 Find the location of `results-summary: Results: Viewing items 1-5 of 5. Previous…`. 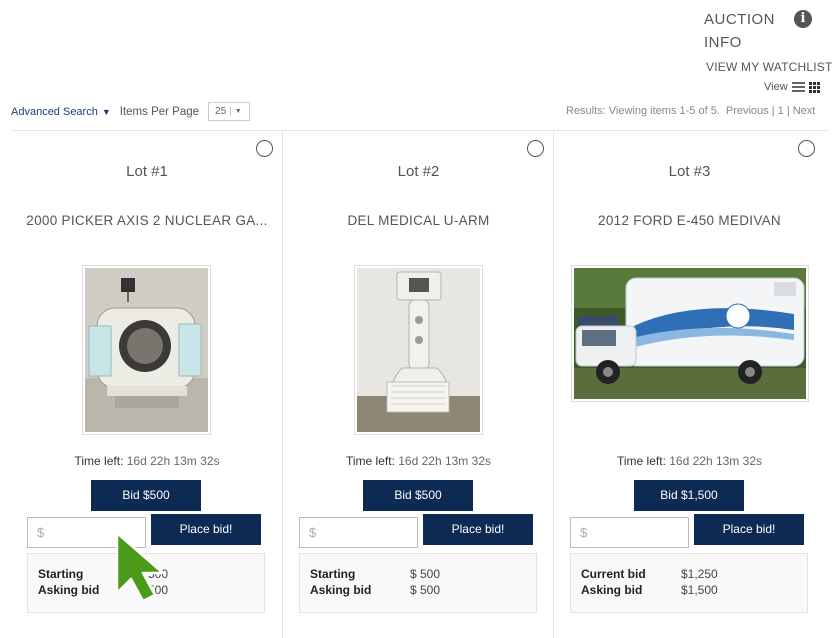

results-summary: Results: Viewing items 1-5 of 5. Previous… is located at coordinates (690, 111).